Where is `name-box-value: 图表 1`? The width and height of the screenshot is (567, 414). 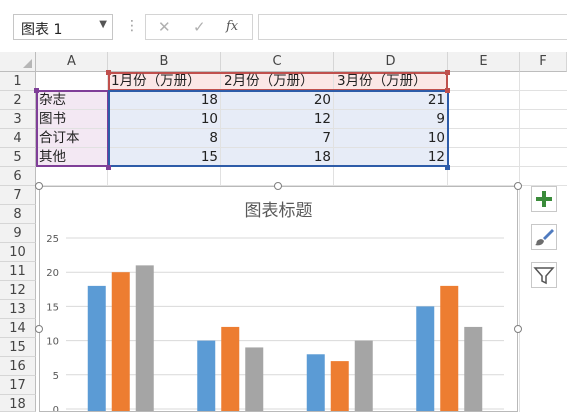 name-box-value: 图表 1 is located at coordinates (42, 30).